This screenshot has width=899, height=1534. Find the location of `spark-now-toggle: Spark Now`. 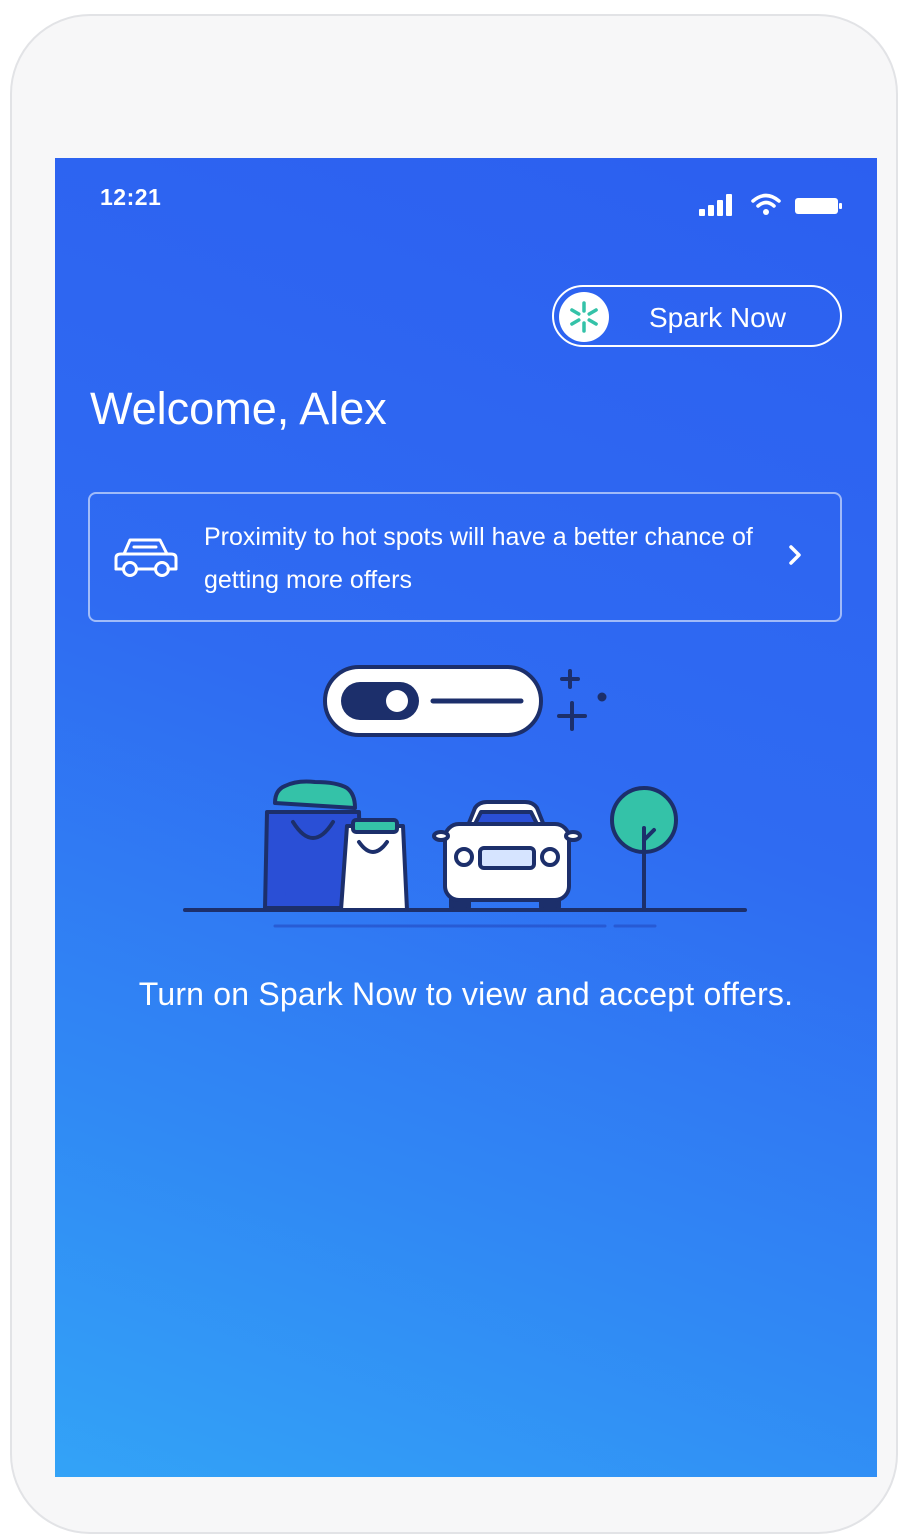

spark-now-toggle: Spark Now is located at coordinates (697, 316).